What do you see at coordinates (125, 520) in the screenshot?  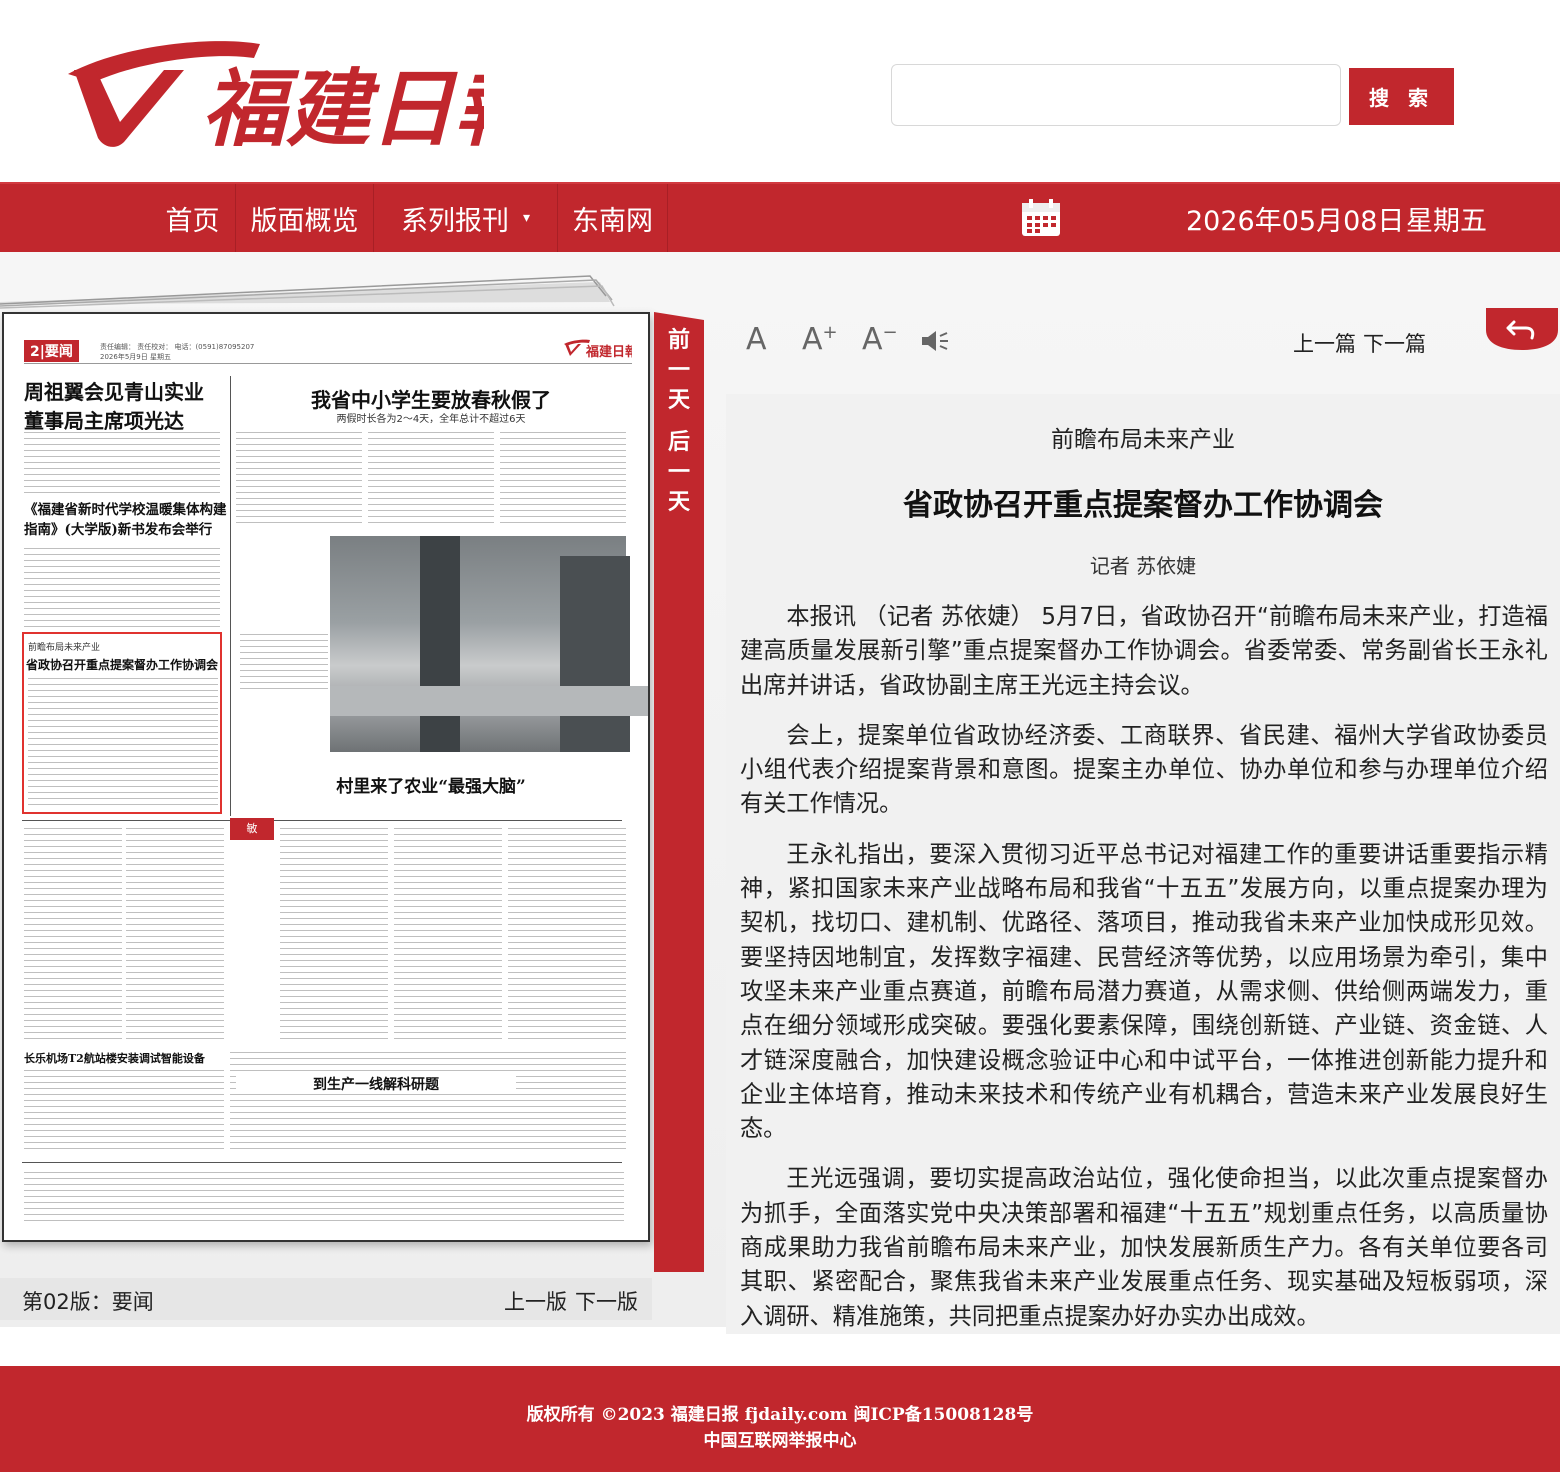 I see `paper-headline-3: 《福建省新时代学校温暖集体构建 指南》(大学版)新书发布会举行` at bounding box center [125, 520].